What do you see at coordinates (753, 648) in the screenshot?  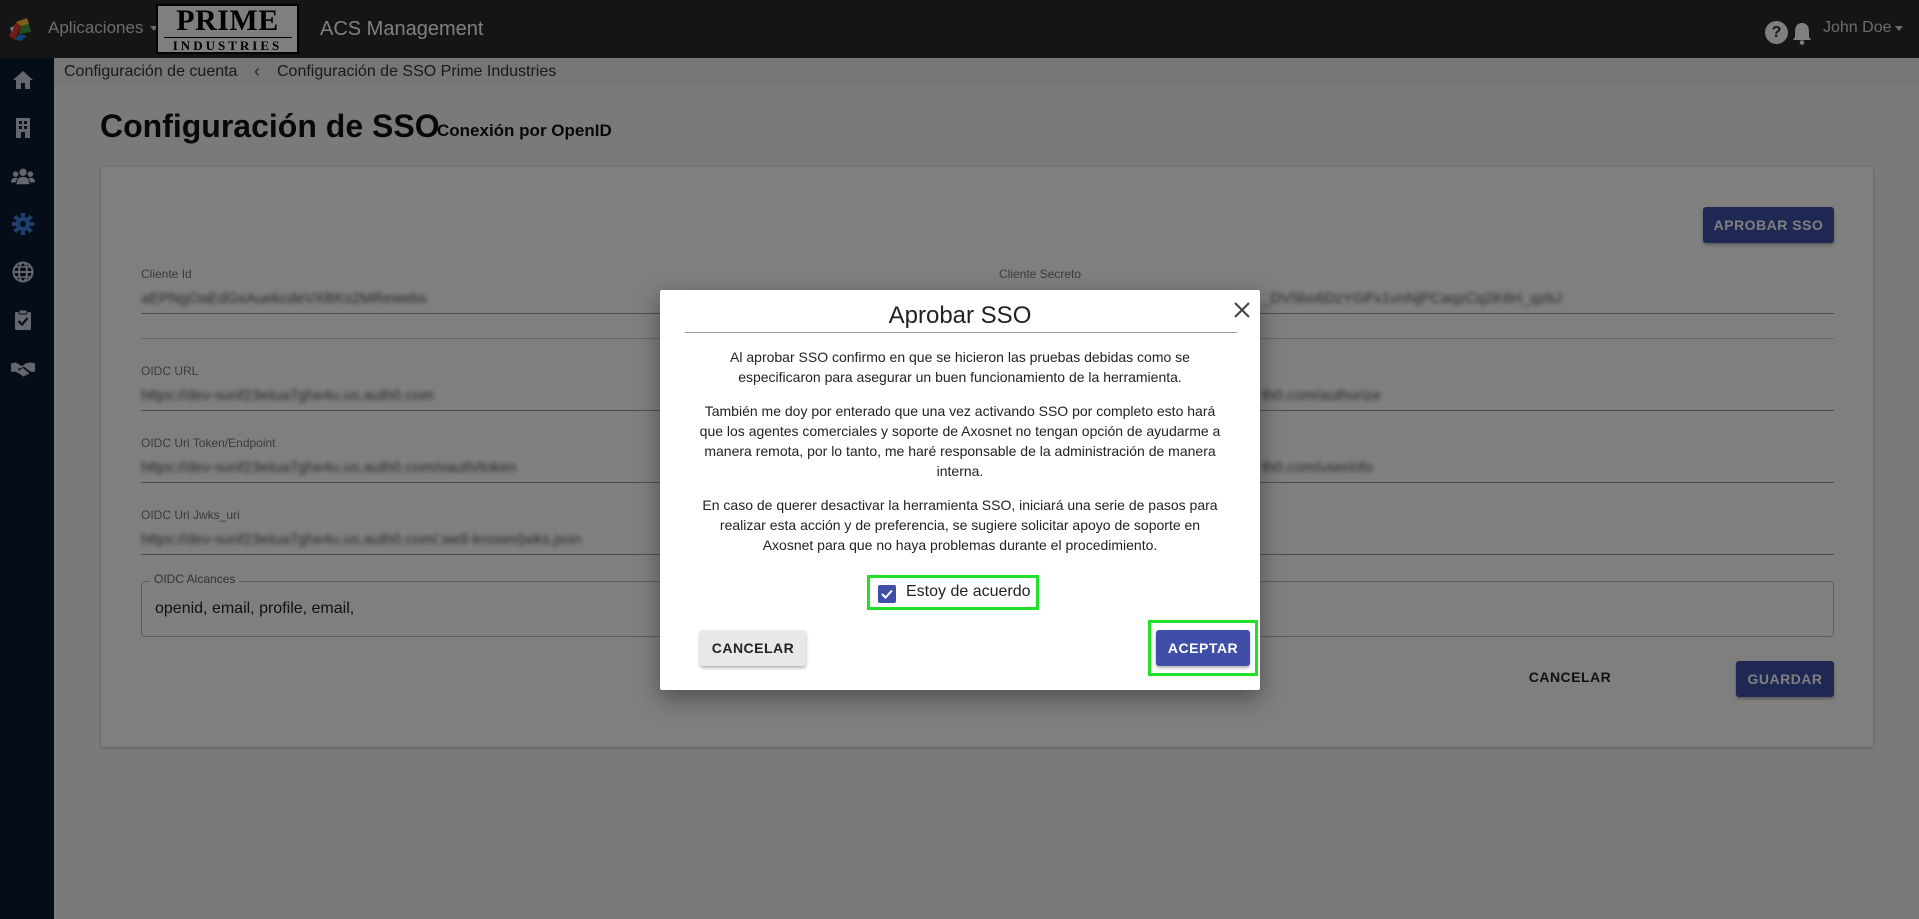 I see `dialog-cancel-button: CANCELAR` at bounding box center [753, 648].